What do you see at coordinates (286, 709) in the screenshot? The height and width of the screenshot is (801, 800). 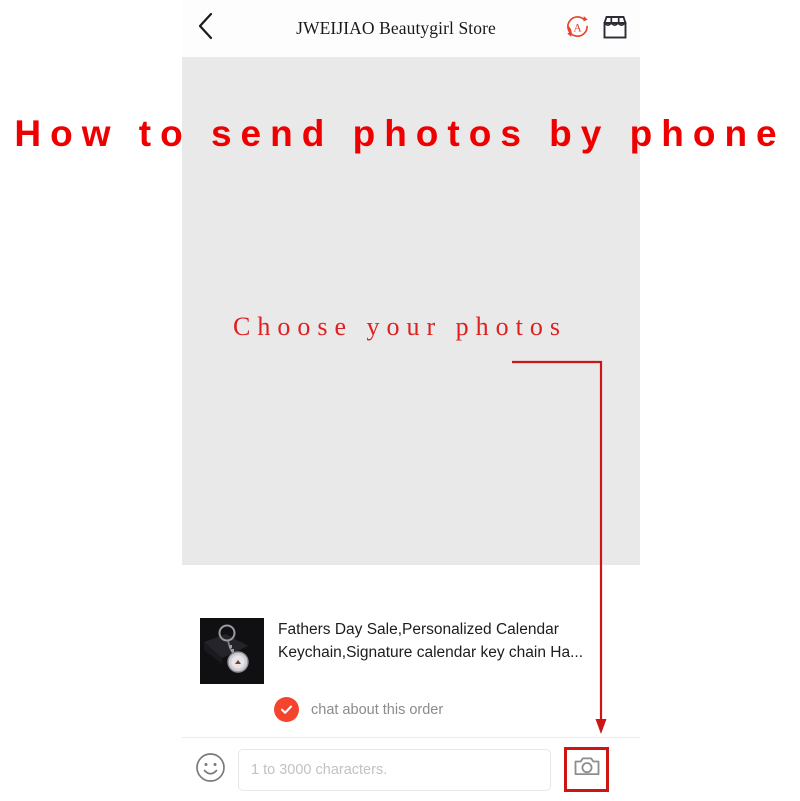 I see `check-circle-icon` at bounding box center [286, 709].